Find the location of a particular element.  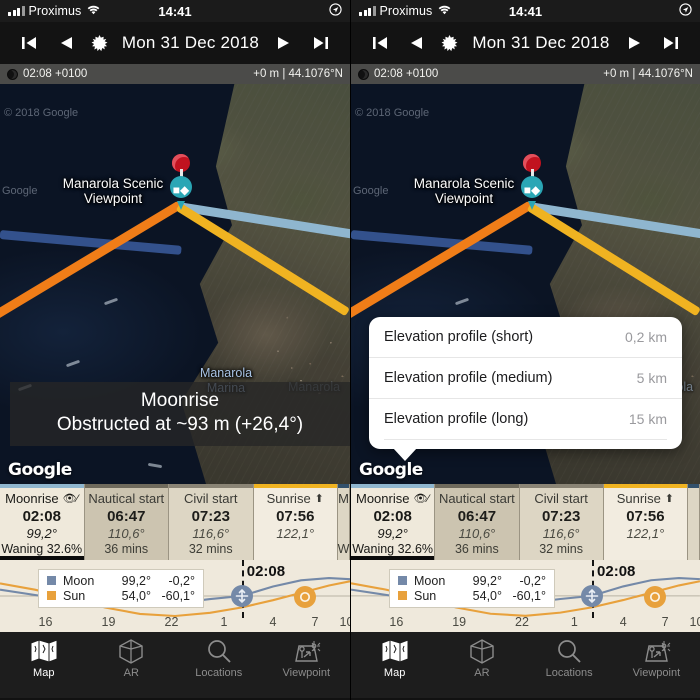

chart-x-tick: 16 is located at coordinates (396, 622).